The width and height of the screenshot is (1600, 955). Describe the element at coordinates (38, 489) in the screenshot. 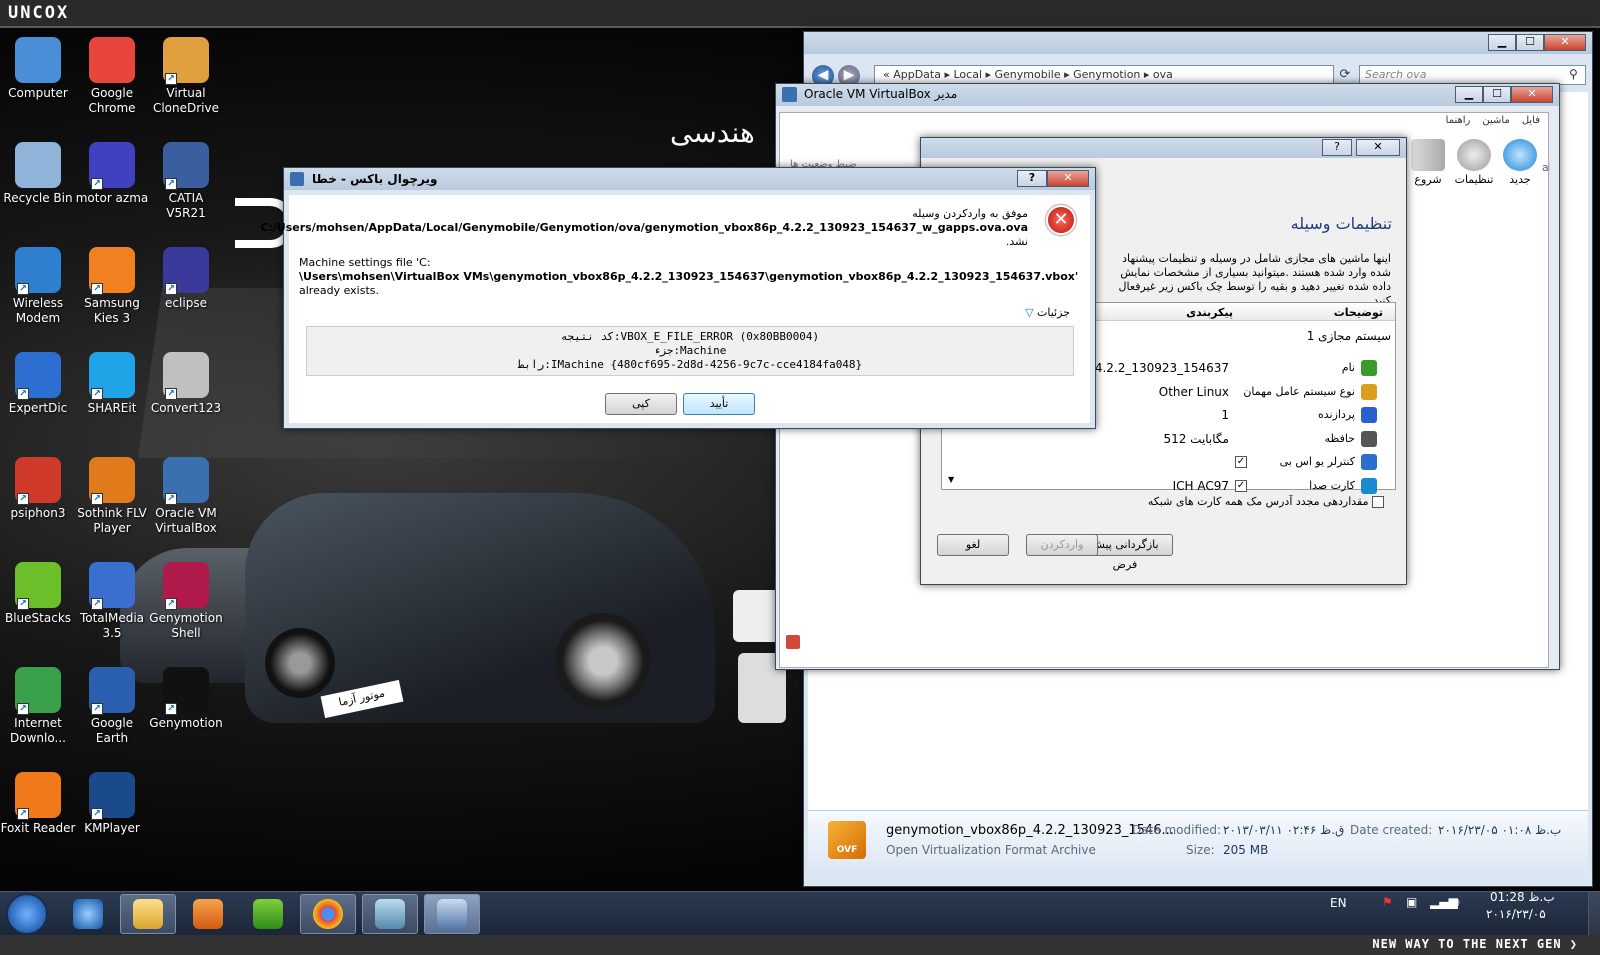

I see `desktop-icon-psiphon3: ↗ psiphon3` at that location.